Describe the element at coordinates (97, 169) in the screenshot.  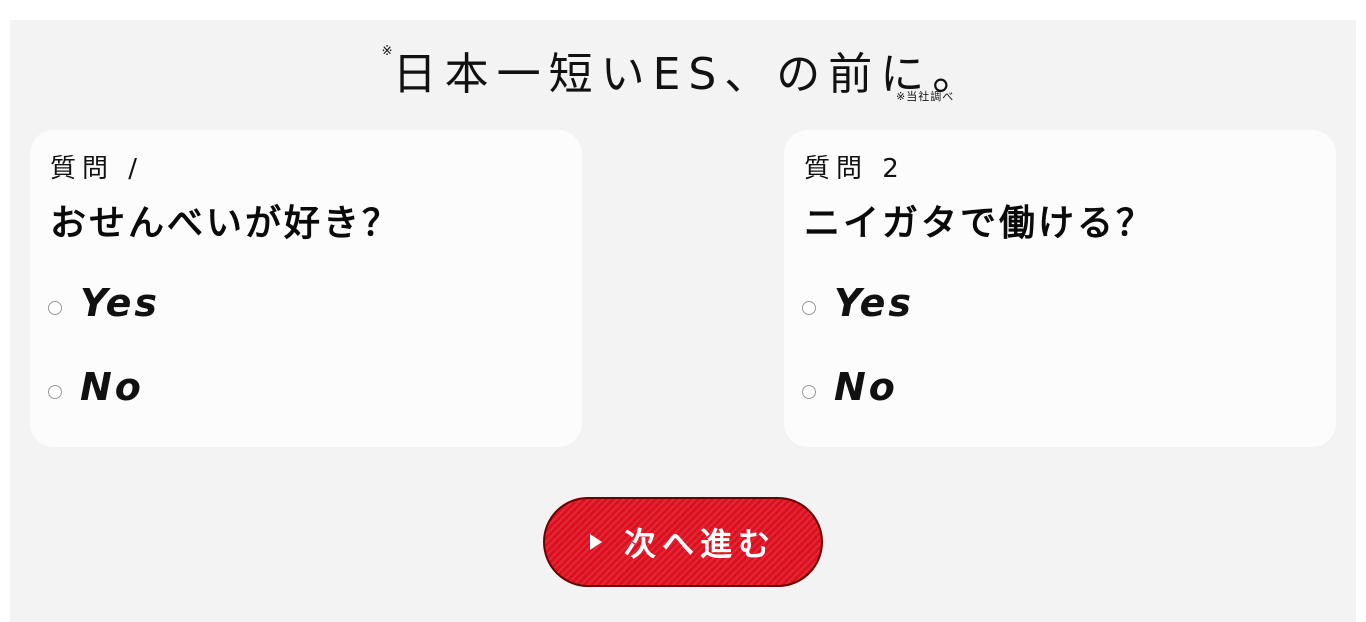
I see `question-number: 質問 /` at that location.